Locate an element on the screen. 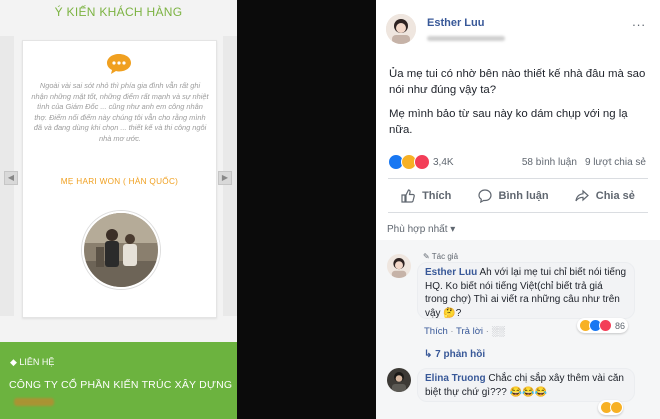 Image resolution: width=660 pixels, height=419 pixels. post-actions: Thích Bình luận Chia sẻ is located at coordinates (518, 196).